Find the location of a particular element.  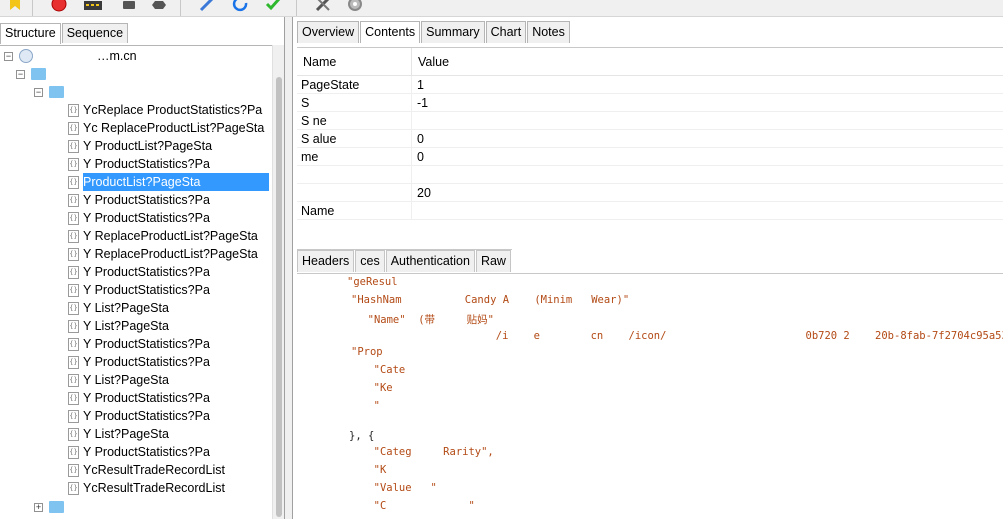

tree-scrollbar is located at coordinates (278, 282).